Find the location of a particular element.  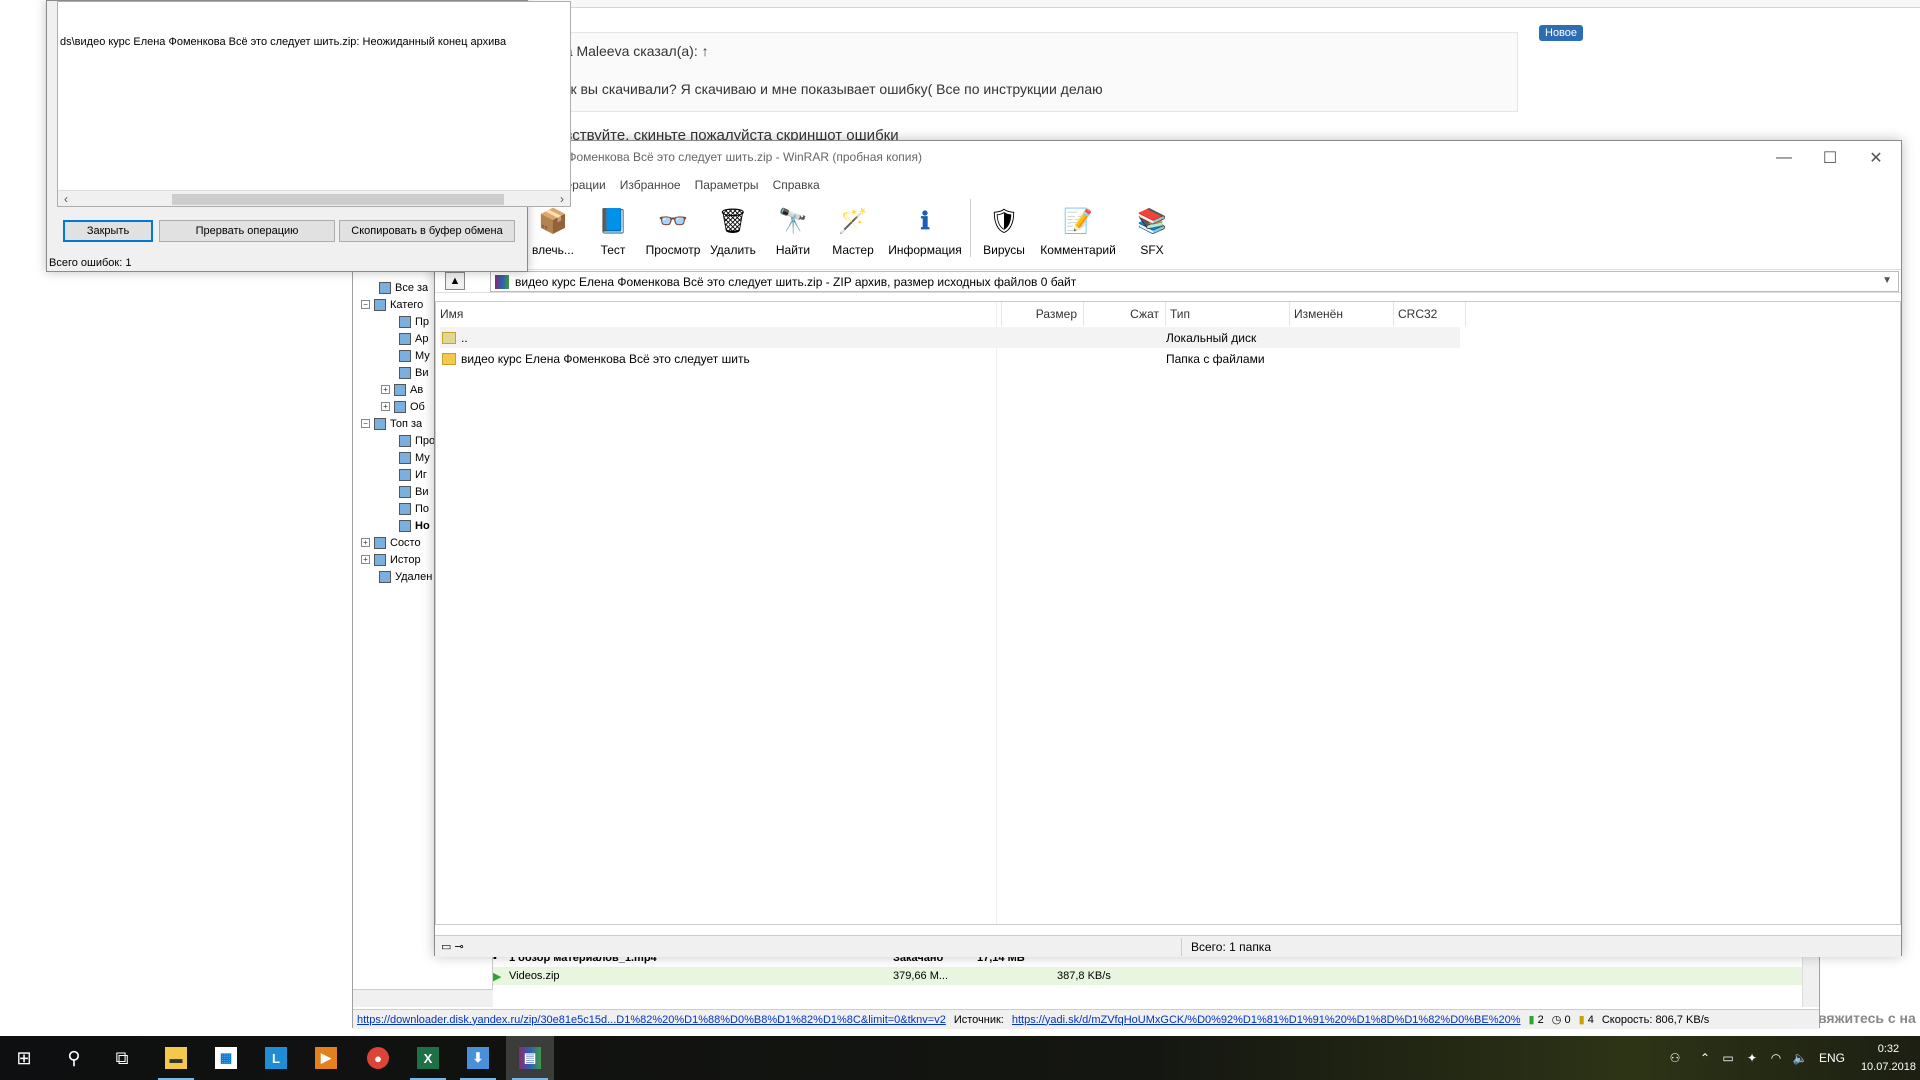

drive-key-icon: ▭ ⊸ is located at coordinates (452, 947).